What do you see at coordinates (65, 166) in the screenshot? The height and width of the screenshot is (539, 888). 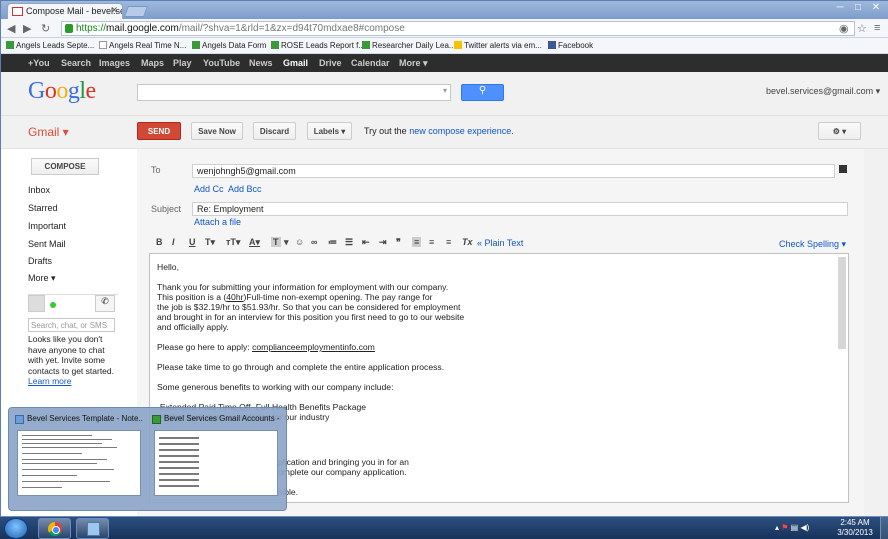 I see `compose-button: COMPOSE` at bounding box center [65, 166].